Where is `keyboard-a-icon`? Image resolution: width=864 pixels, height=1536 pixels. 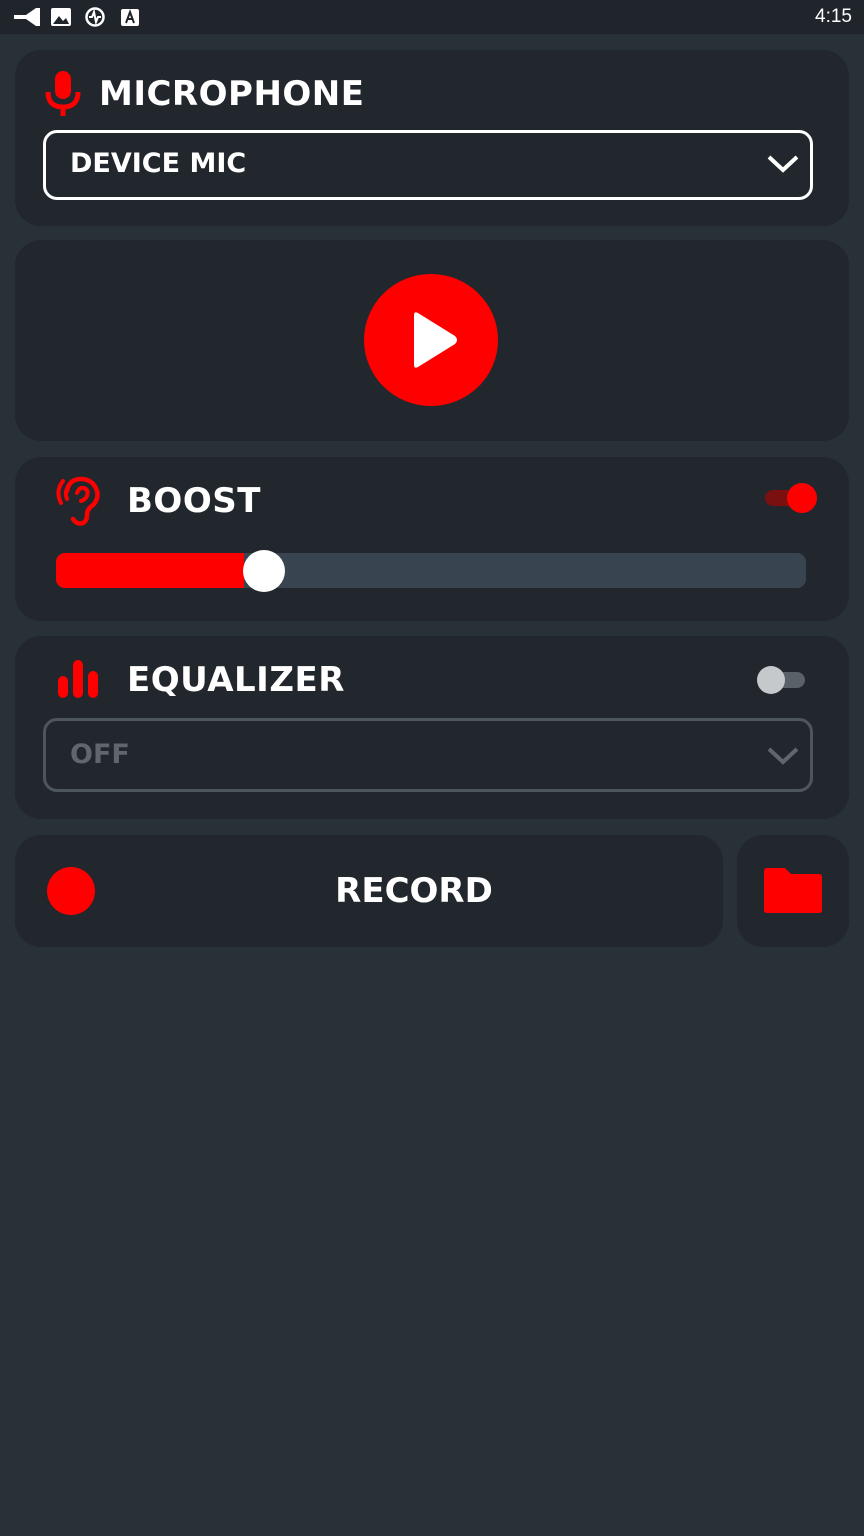 keyboard-a-icon is located at coordinates (130, 17).